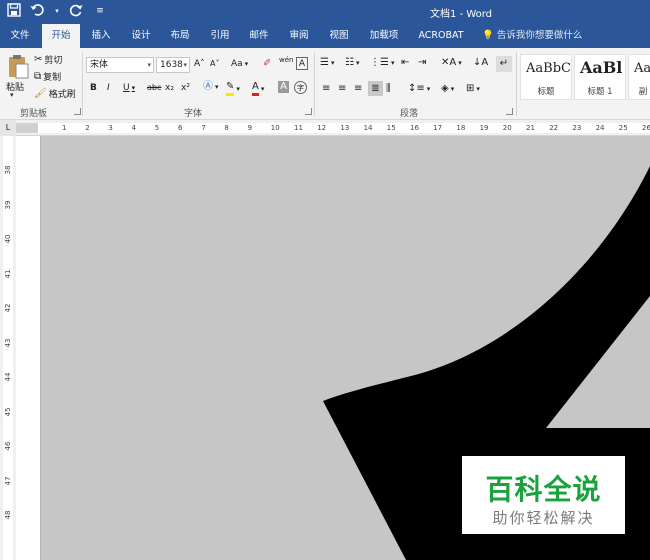  What do you see at coordinates (55, 94) in the screenshot?
I see `format-painter-button: 🖌 格式刷` at bounding box center [55, 94].